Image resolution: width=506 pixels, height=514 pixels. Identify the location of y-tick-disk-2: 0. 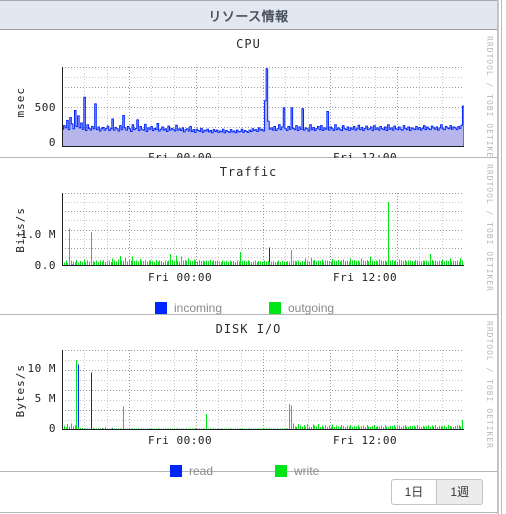
(52, 428).